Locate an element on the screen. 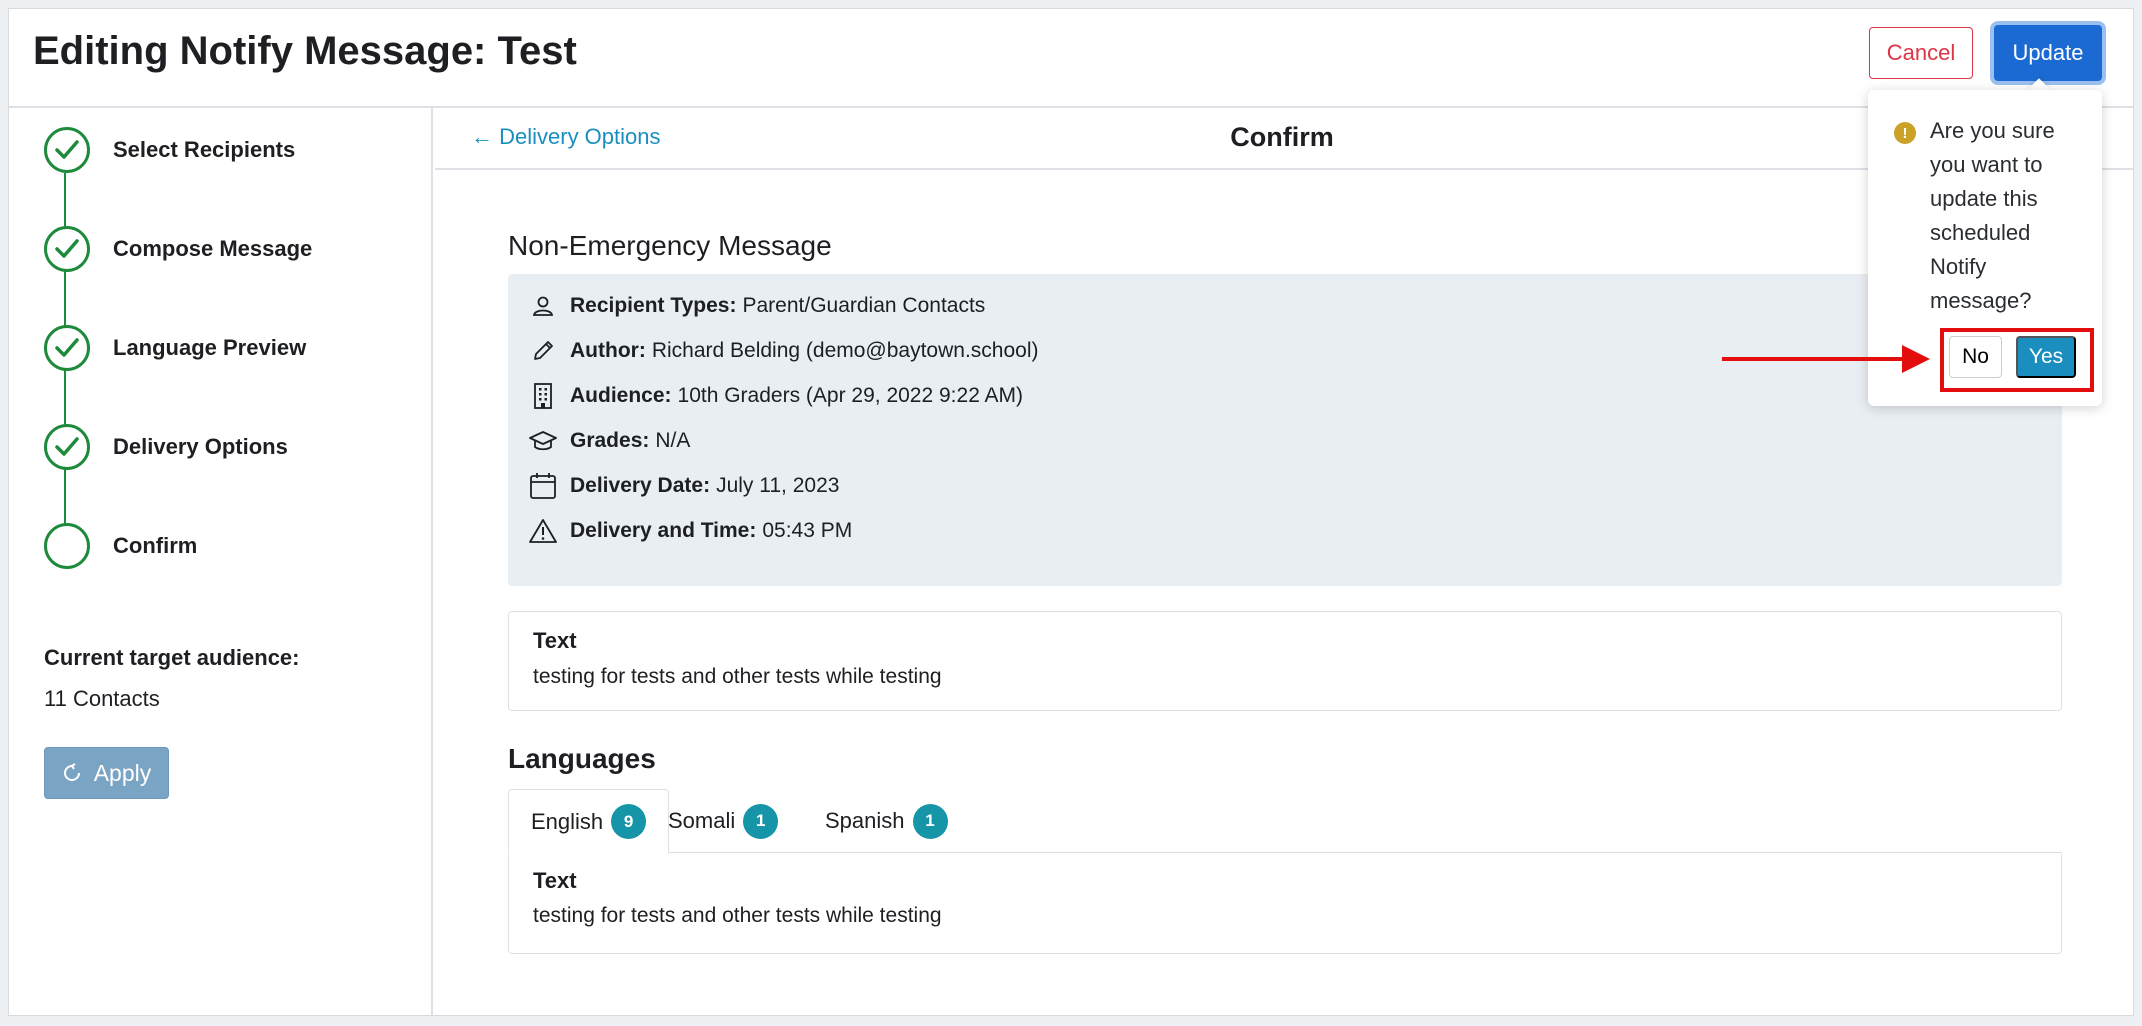  step-compose-message: Compose Message is located at coordinates (178, 249).